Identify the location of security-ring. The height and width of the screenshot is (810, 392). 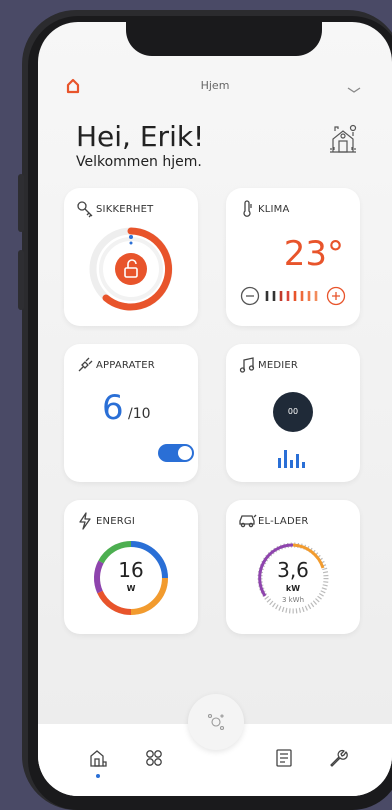
(131, 269).